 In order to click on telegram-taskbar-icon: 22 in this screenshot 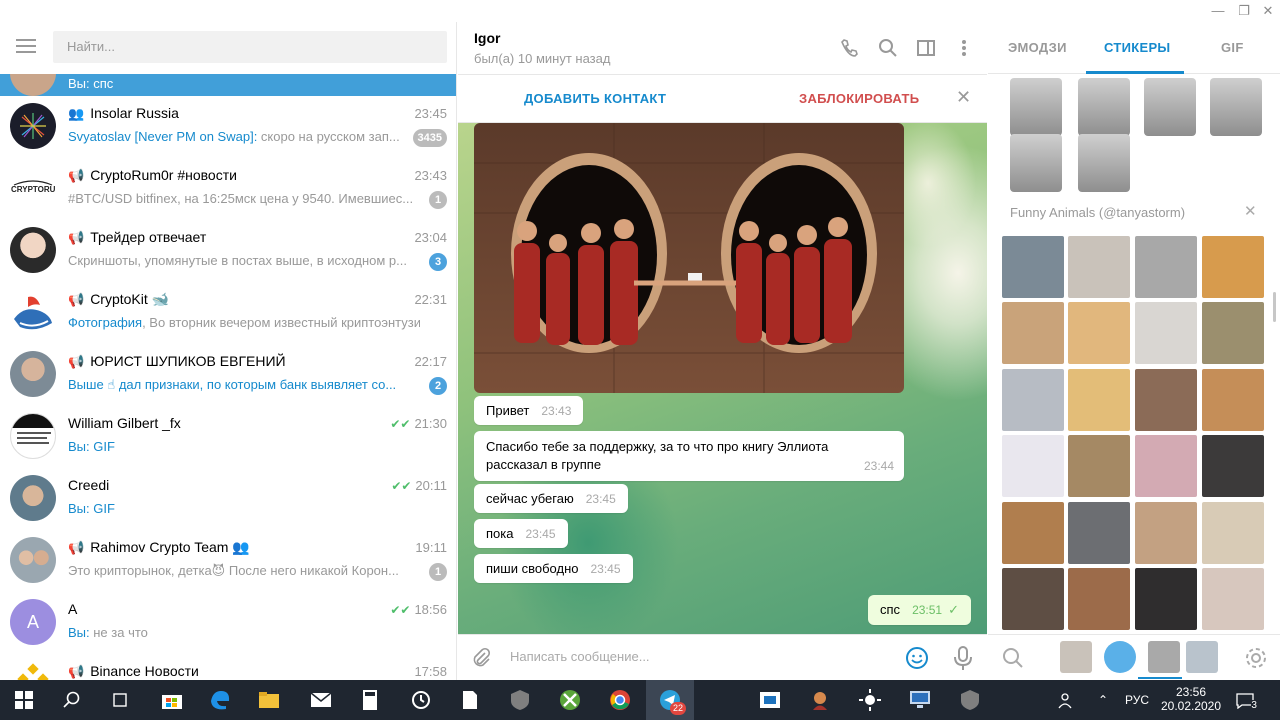, I will do `click(670, 700)`.